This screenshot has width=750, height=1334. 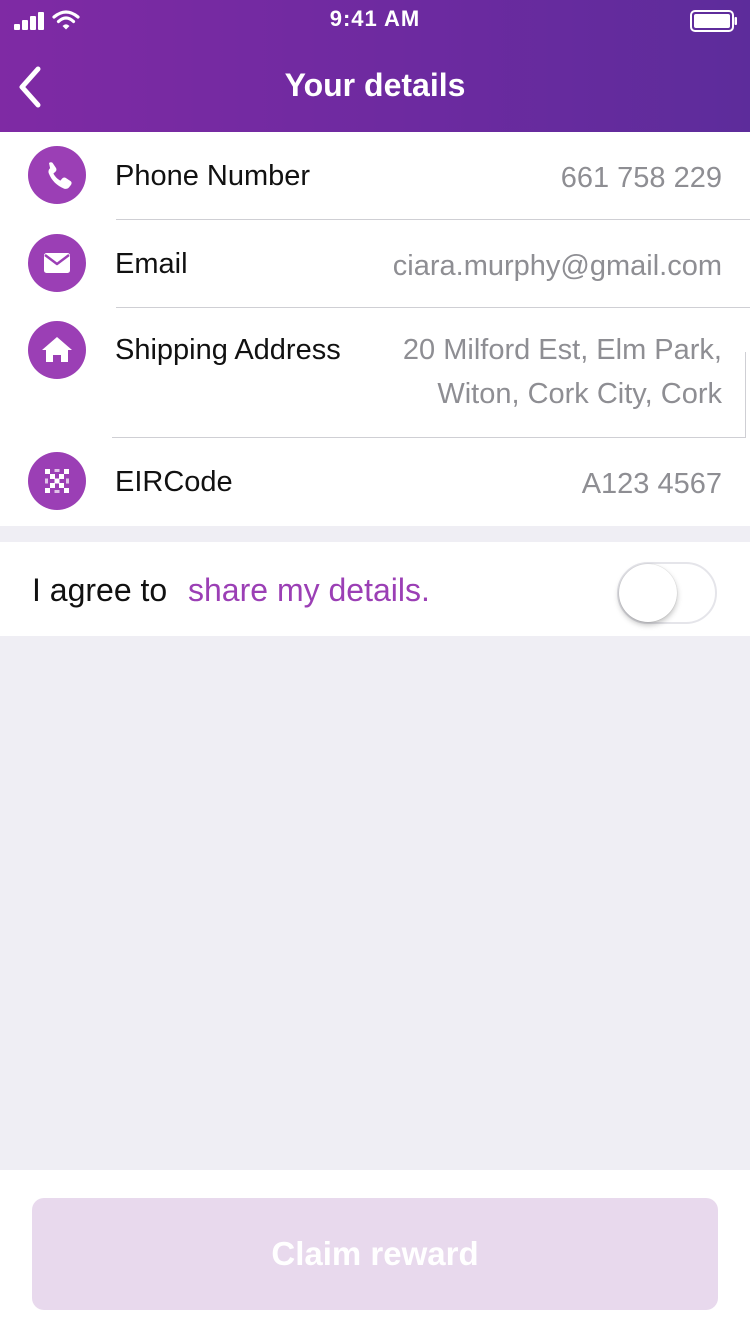 I want to click on phone-icon, so click(x=57, y=175).